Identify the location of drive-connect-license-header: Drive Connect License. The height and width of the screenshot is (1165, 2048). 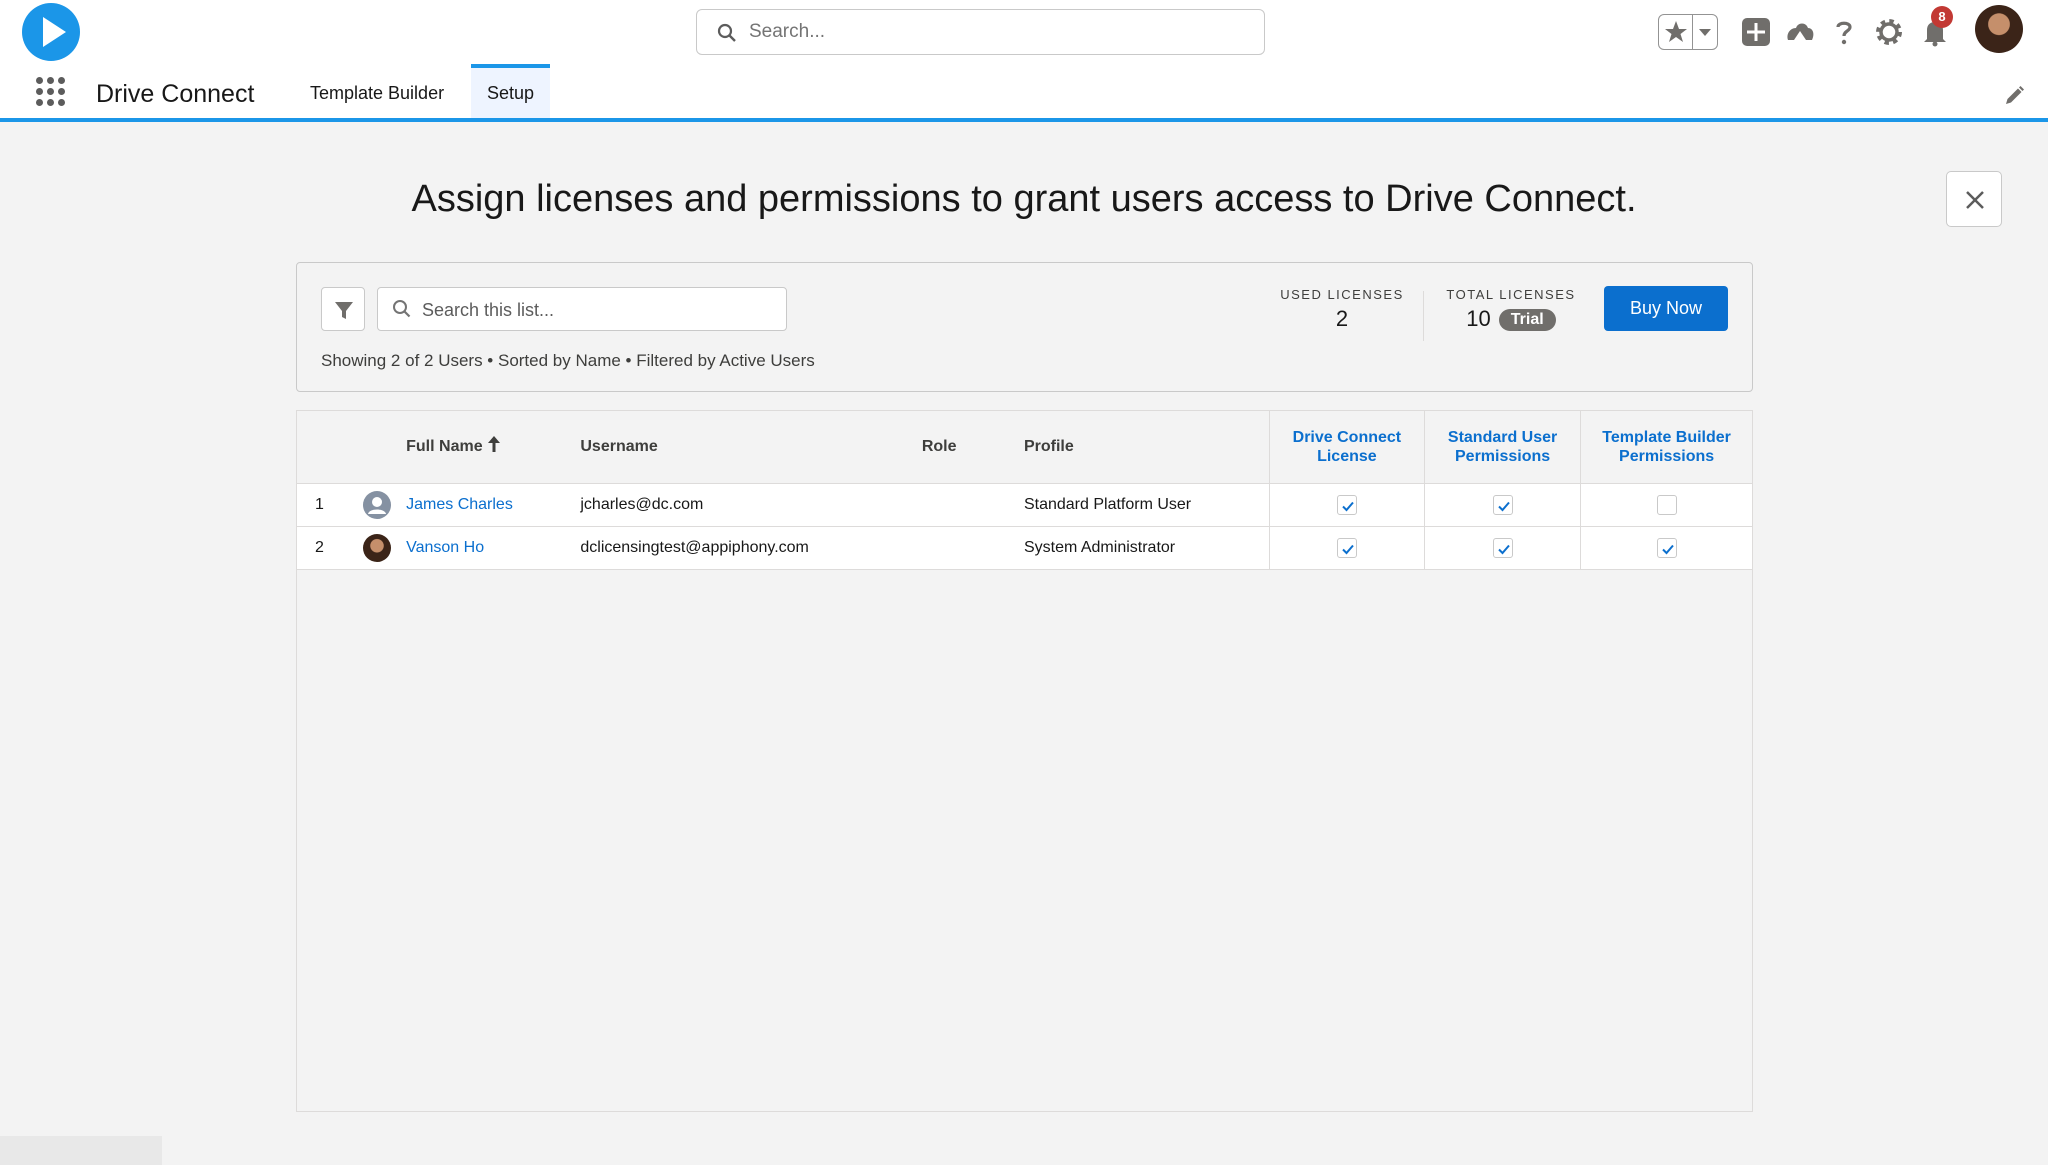
(1346, 447).